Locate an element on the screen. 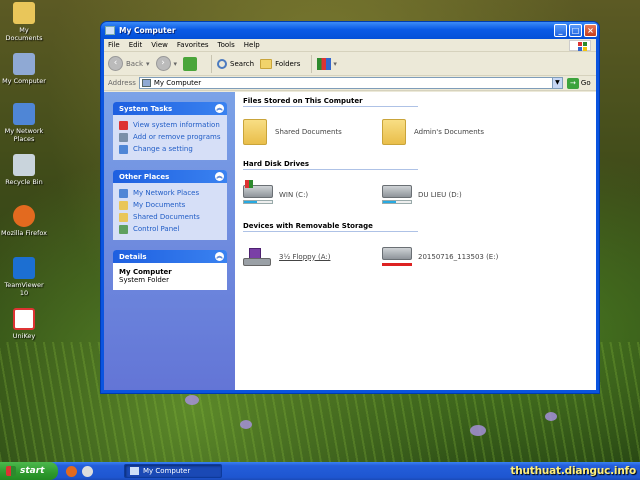 This screenshot has width=640, height=480. menu-help: Help is located at coordinates (252, 45).